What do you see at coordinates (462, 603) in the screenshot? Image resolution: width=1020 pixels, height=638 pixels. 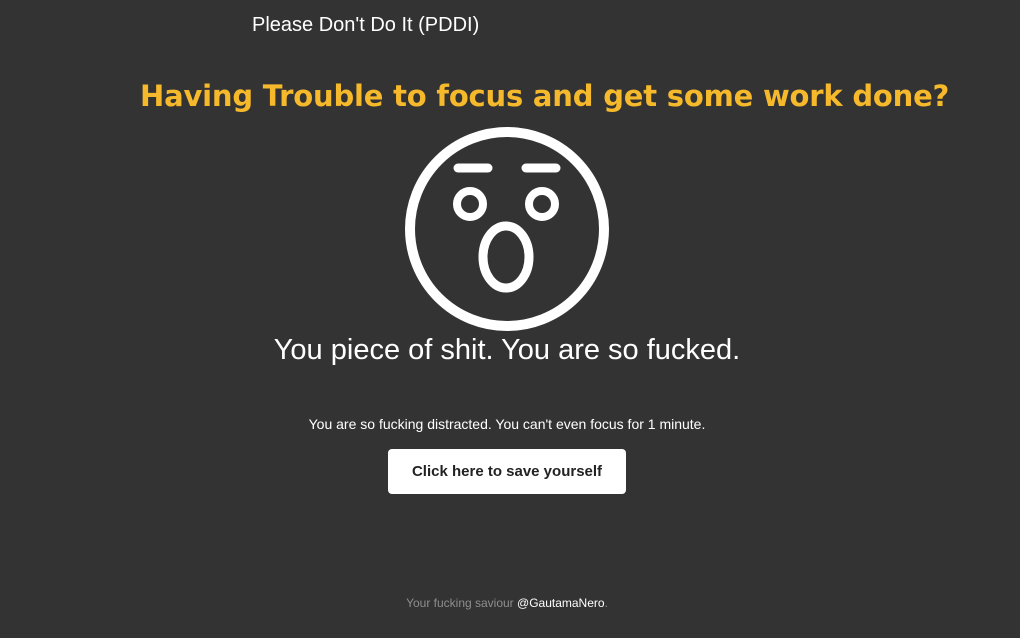 I see `footer-prefix: Your fucking saviour` at bounding box center [462, 603].